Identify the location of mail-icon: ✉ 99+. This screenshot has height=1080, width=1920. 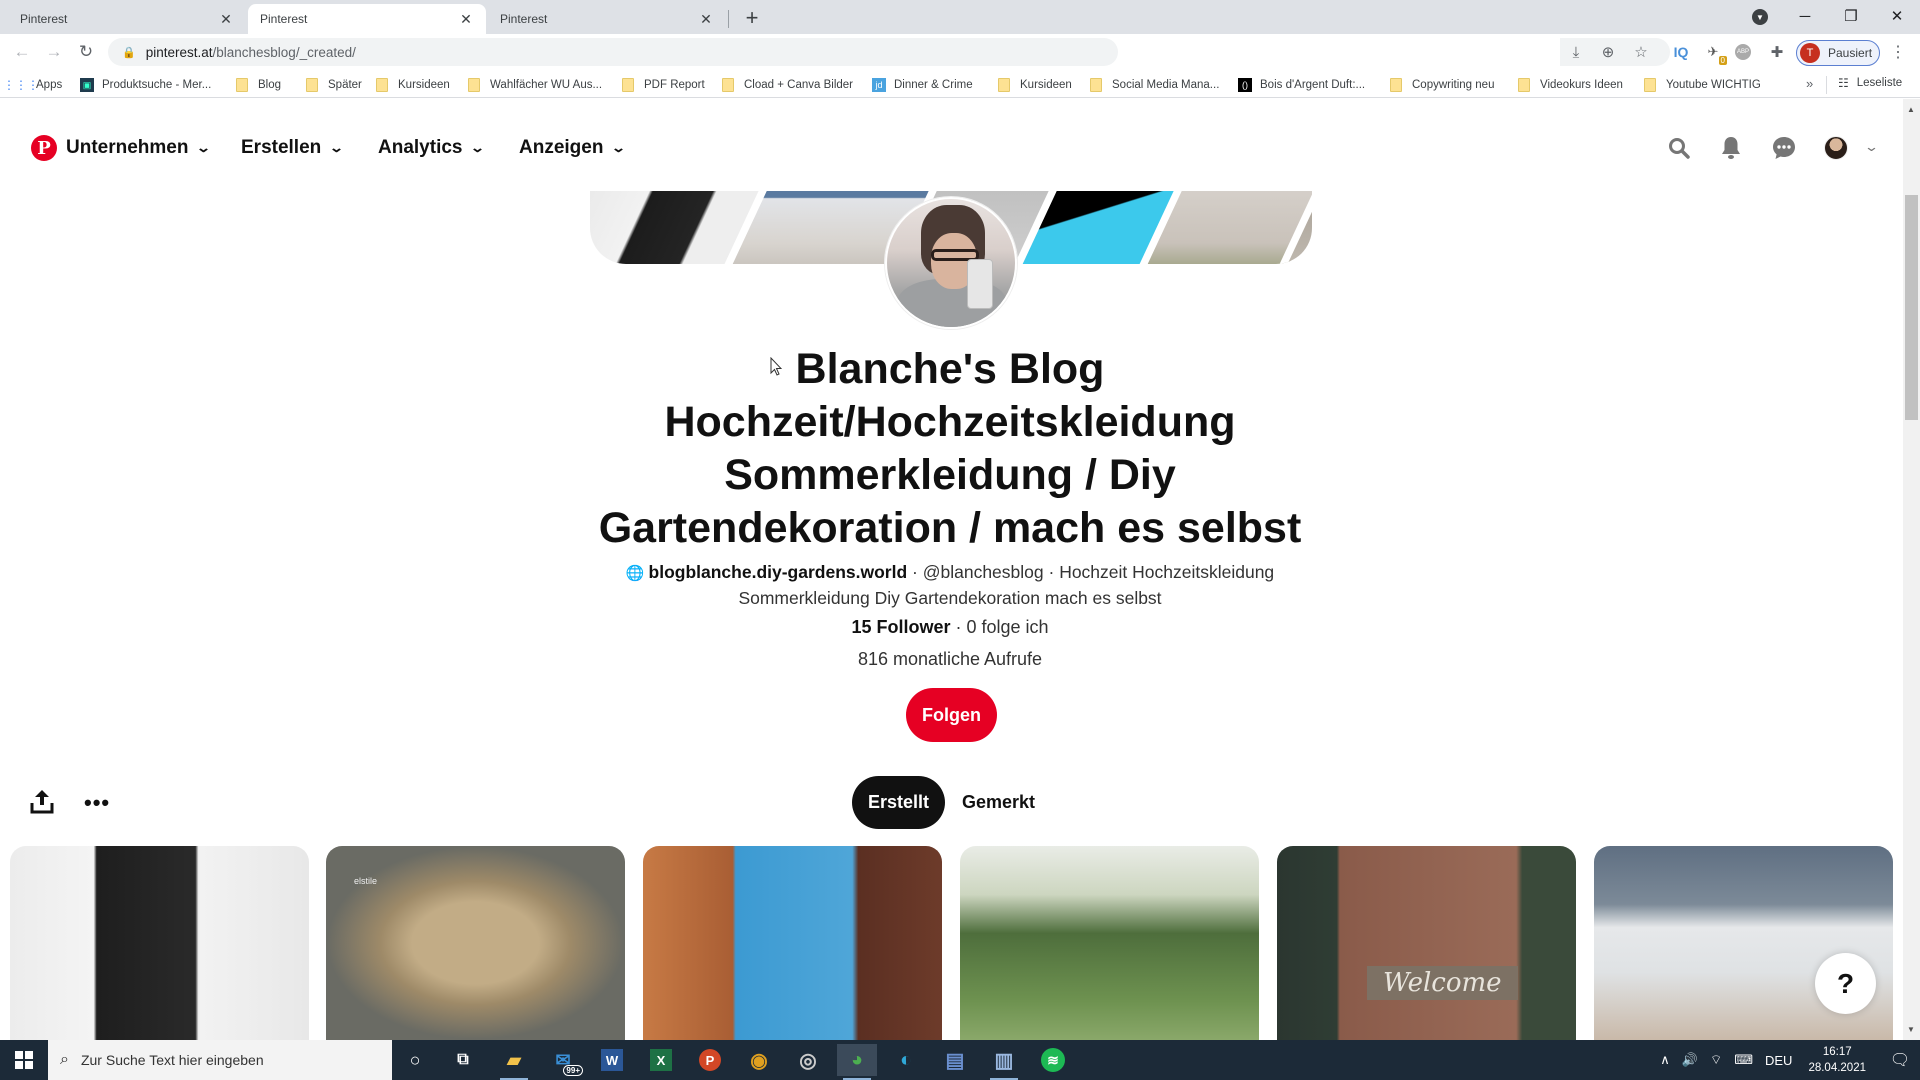
(563, 1060).